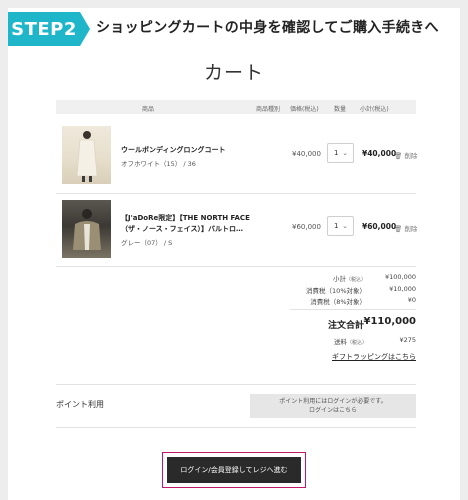  I want to click on item-subtotal: ¥40,000, so click(379, 153).